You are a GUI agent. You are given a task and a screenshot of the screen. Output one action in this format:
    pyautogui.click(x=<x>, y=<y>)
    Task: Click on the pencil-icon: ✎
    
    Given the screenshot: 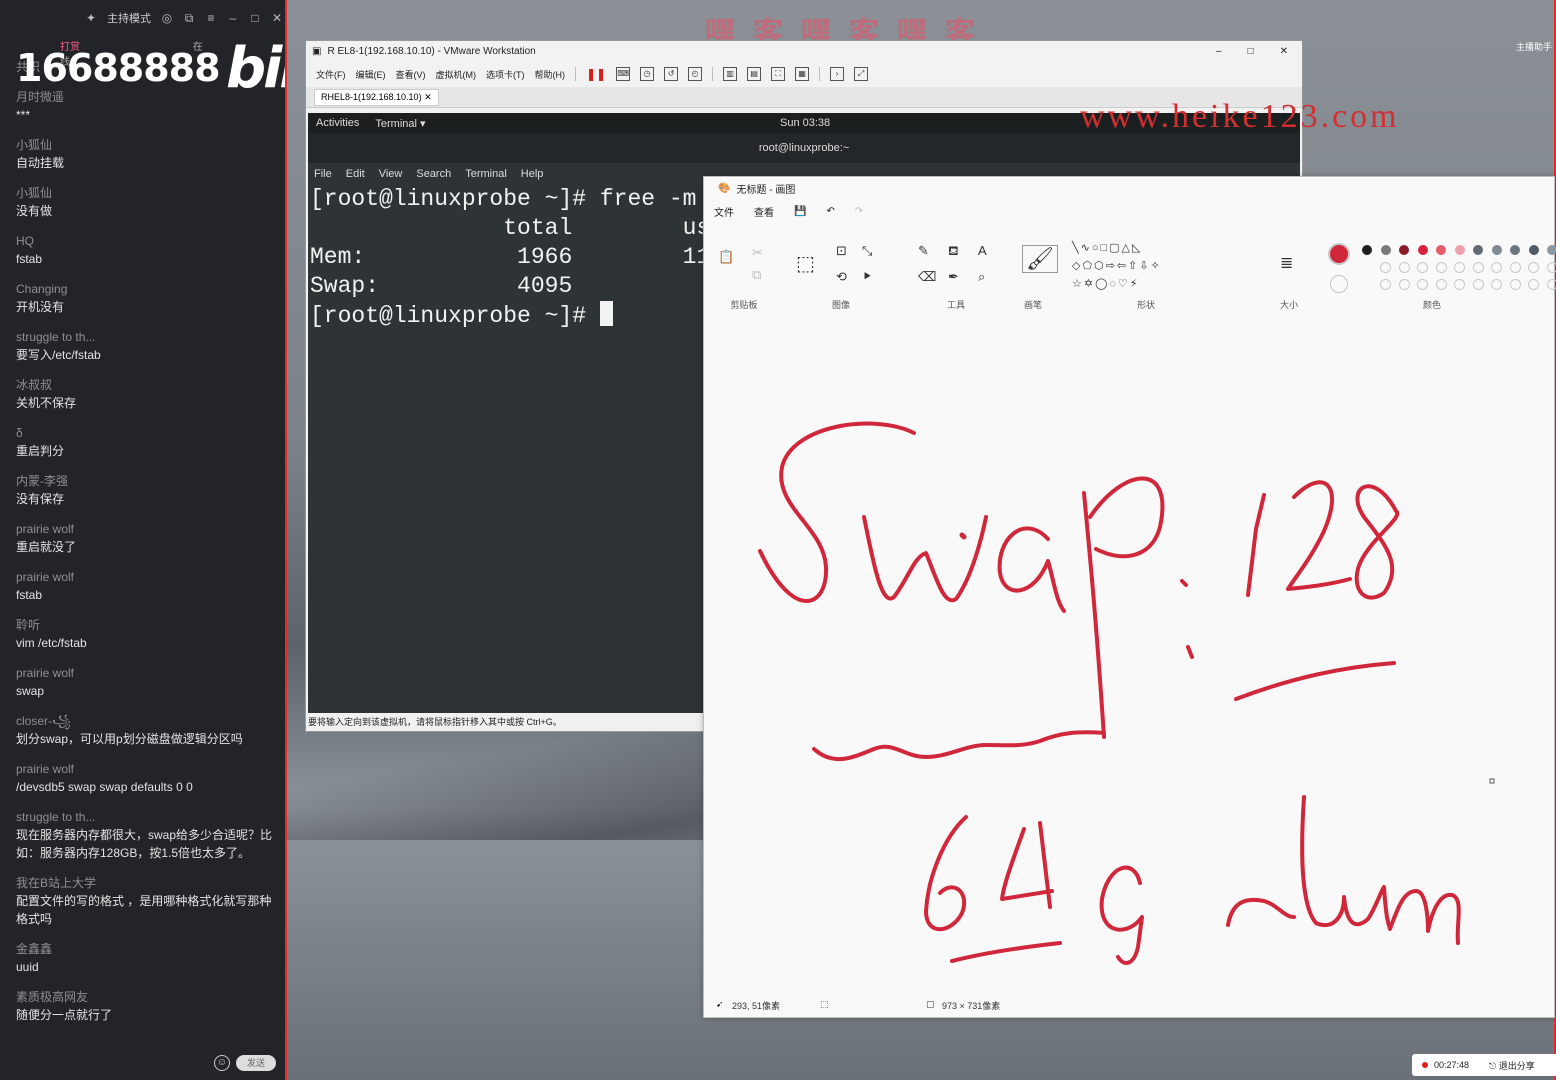 What is the action you would take?
    pyautogui.click(x=923, y=251)
    